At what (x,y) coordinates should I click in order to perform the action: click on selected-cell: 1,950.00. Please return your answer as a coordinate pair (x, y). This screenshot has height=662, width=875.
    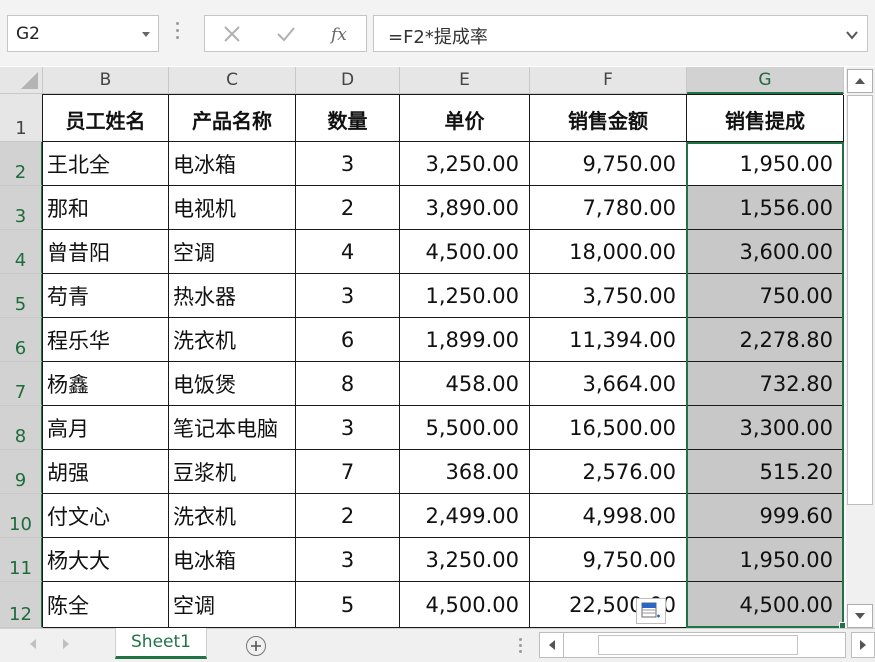
    Looking at the image, I should click on (765, 560).